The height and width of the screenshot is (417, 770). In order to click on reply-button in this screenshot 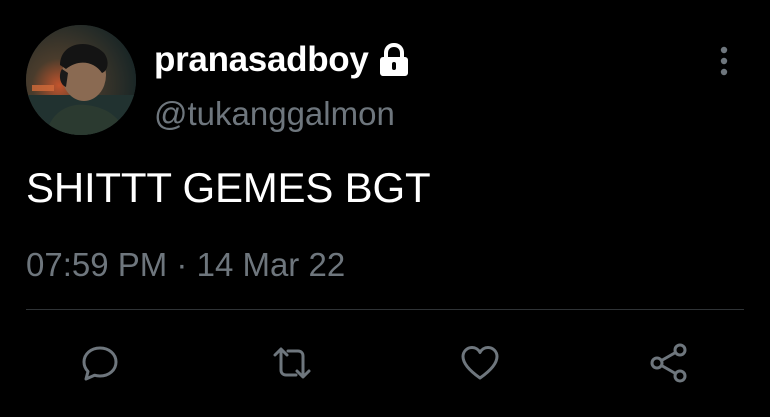, I will do `click(100, 363)`.